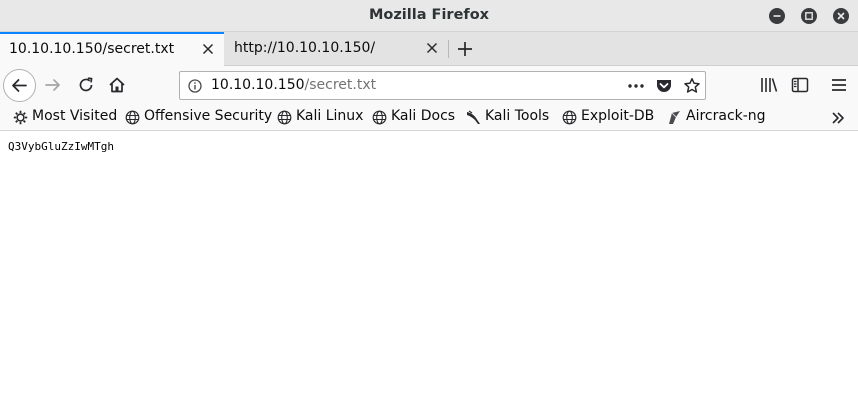 The image size is (858, 418). I want to click on plain-text-content: Q3VybGluZzIwMTgh, so click(61, 146).